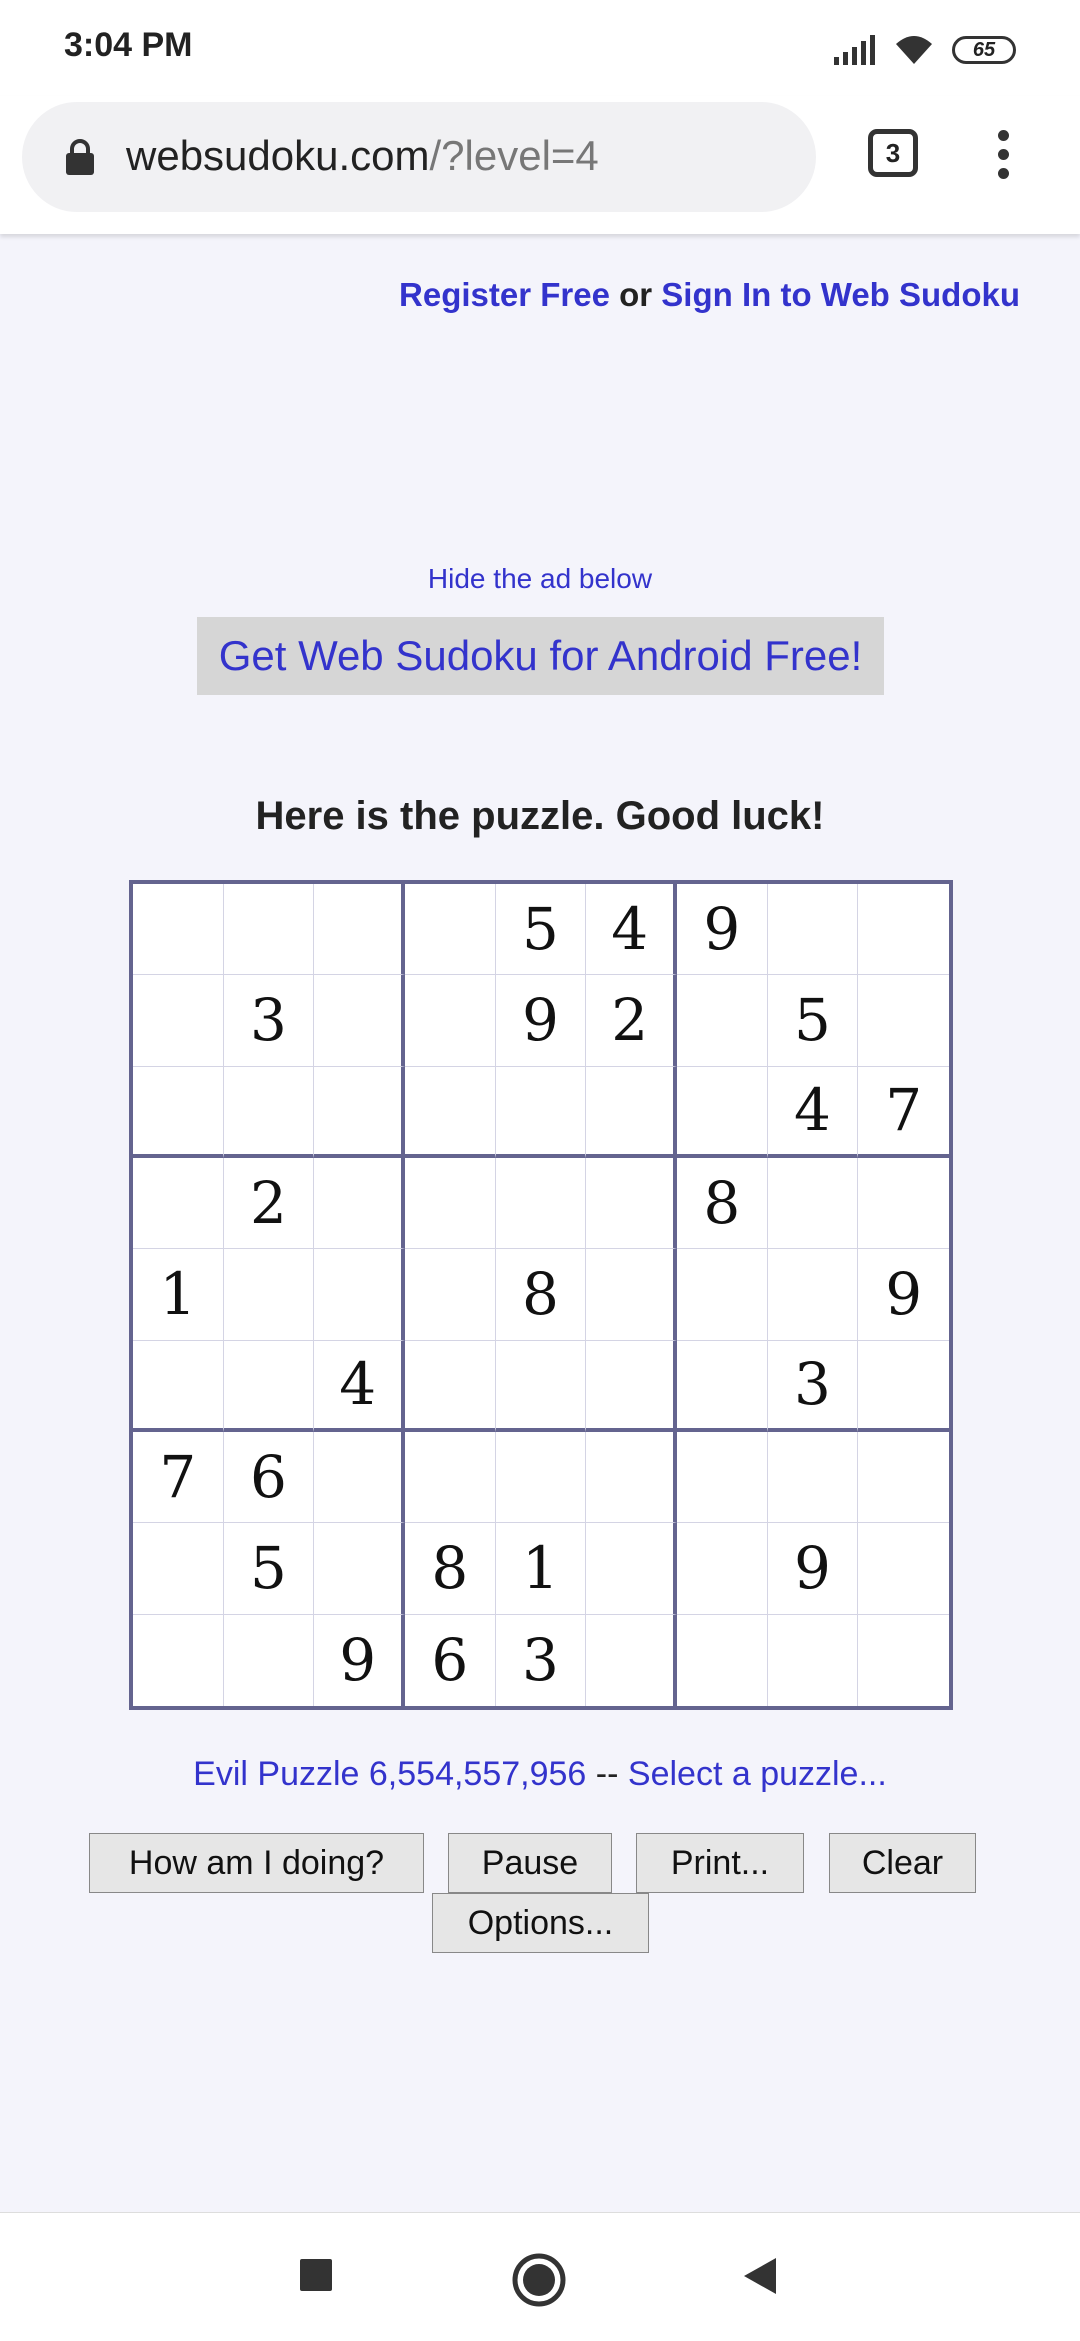  I want to click on how-am-i-doing-button: How am I doing?, so click(256, 1863).